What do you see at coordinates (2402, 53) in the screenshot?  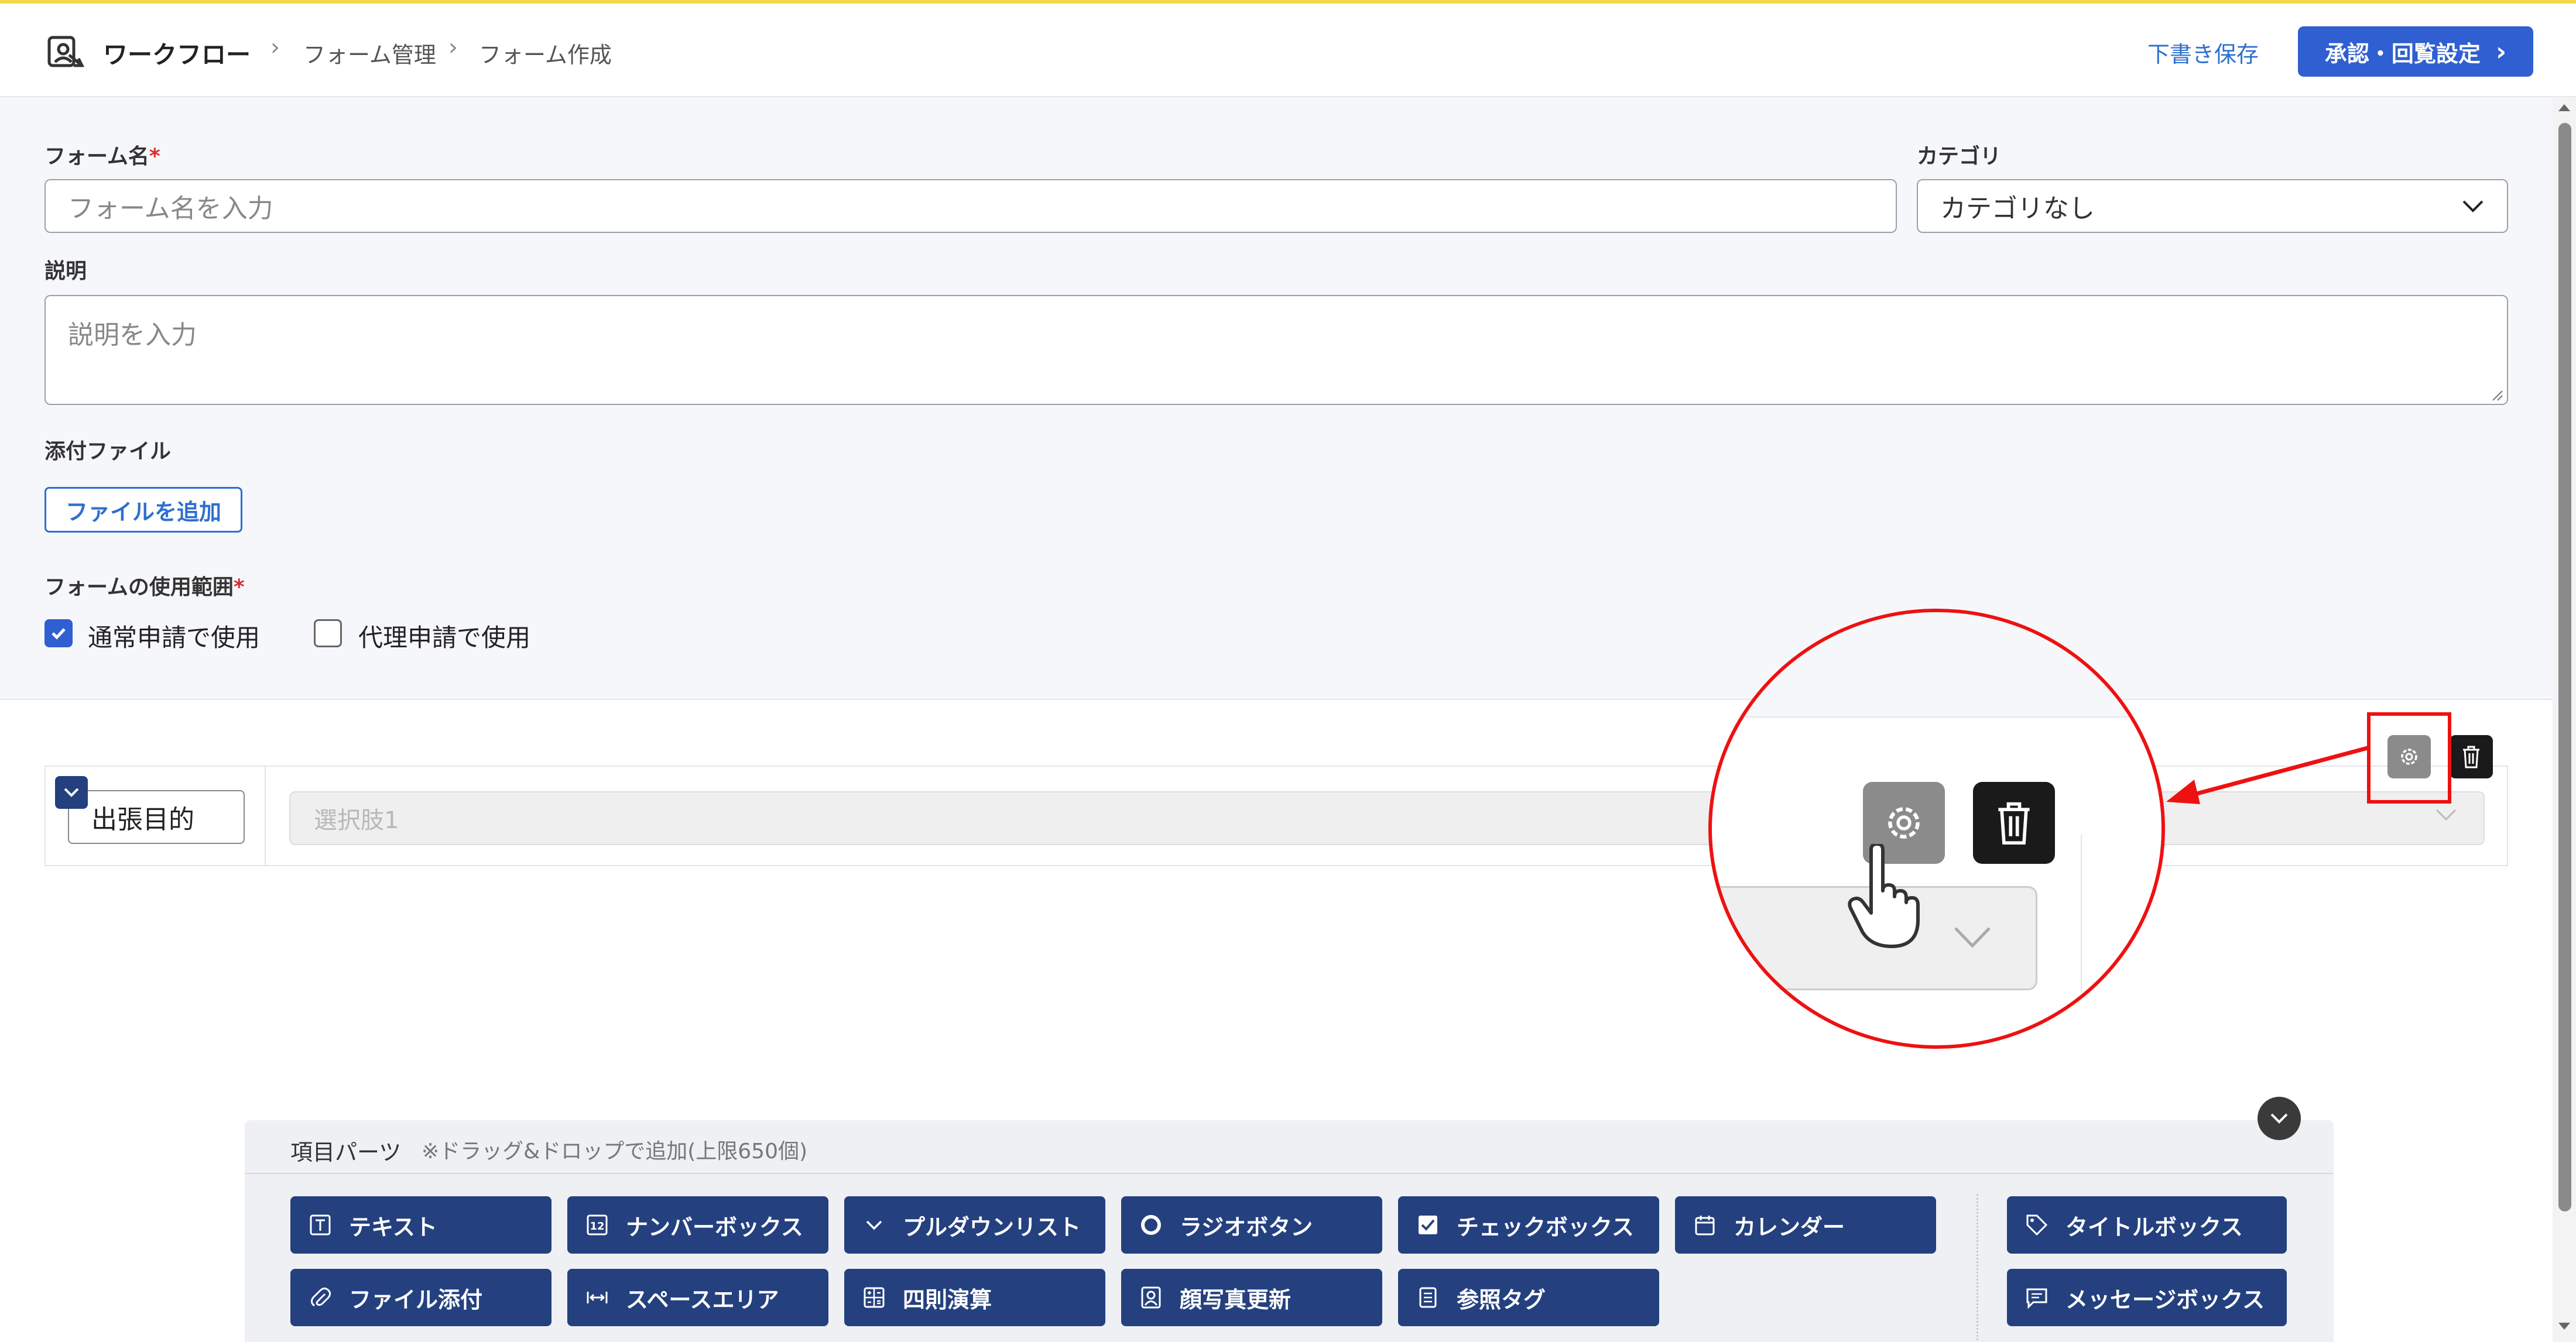 I see `approval-settings-label: 承認・回覧設定` at bounding box center [2402, 53].